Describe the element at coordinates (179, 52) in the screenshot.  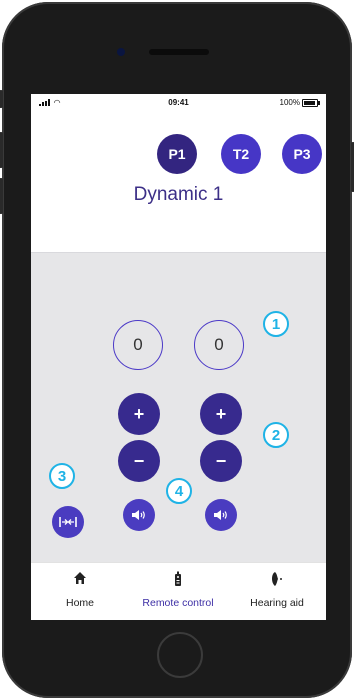
I see `earpiece-speaker` at that location.